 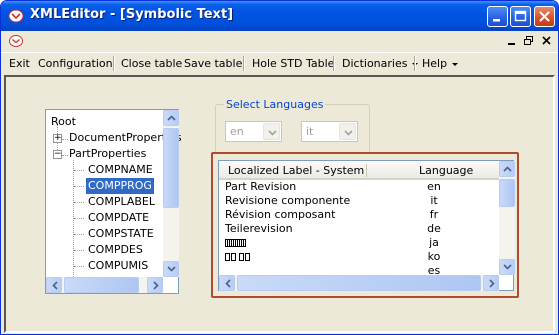 I want to click on maximize-button, so click(x=520, y=16).